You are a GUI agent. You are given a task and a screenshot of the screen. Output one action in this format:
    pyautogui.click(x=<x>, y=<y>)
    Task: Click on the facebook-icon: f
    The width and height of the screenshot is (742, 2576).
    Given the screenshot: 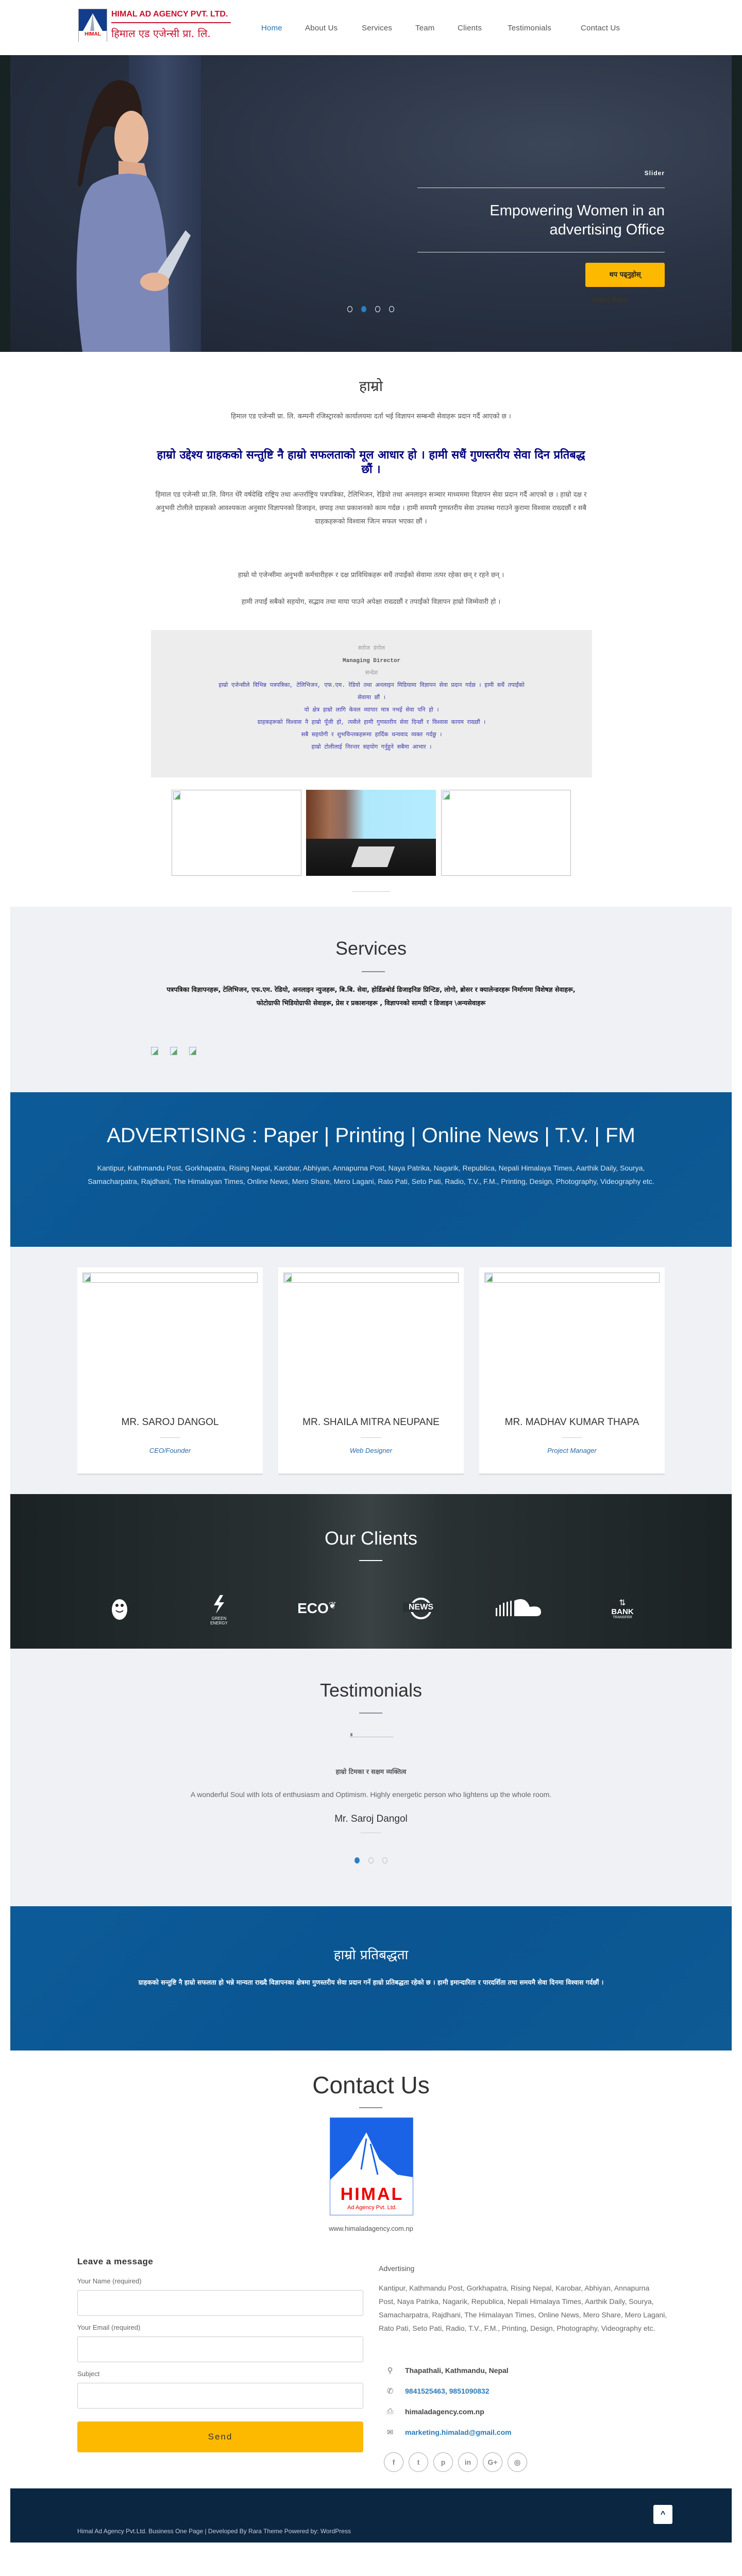 What is the action you would take?
    pyautogui.click(x=393, y=2462)
    